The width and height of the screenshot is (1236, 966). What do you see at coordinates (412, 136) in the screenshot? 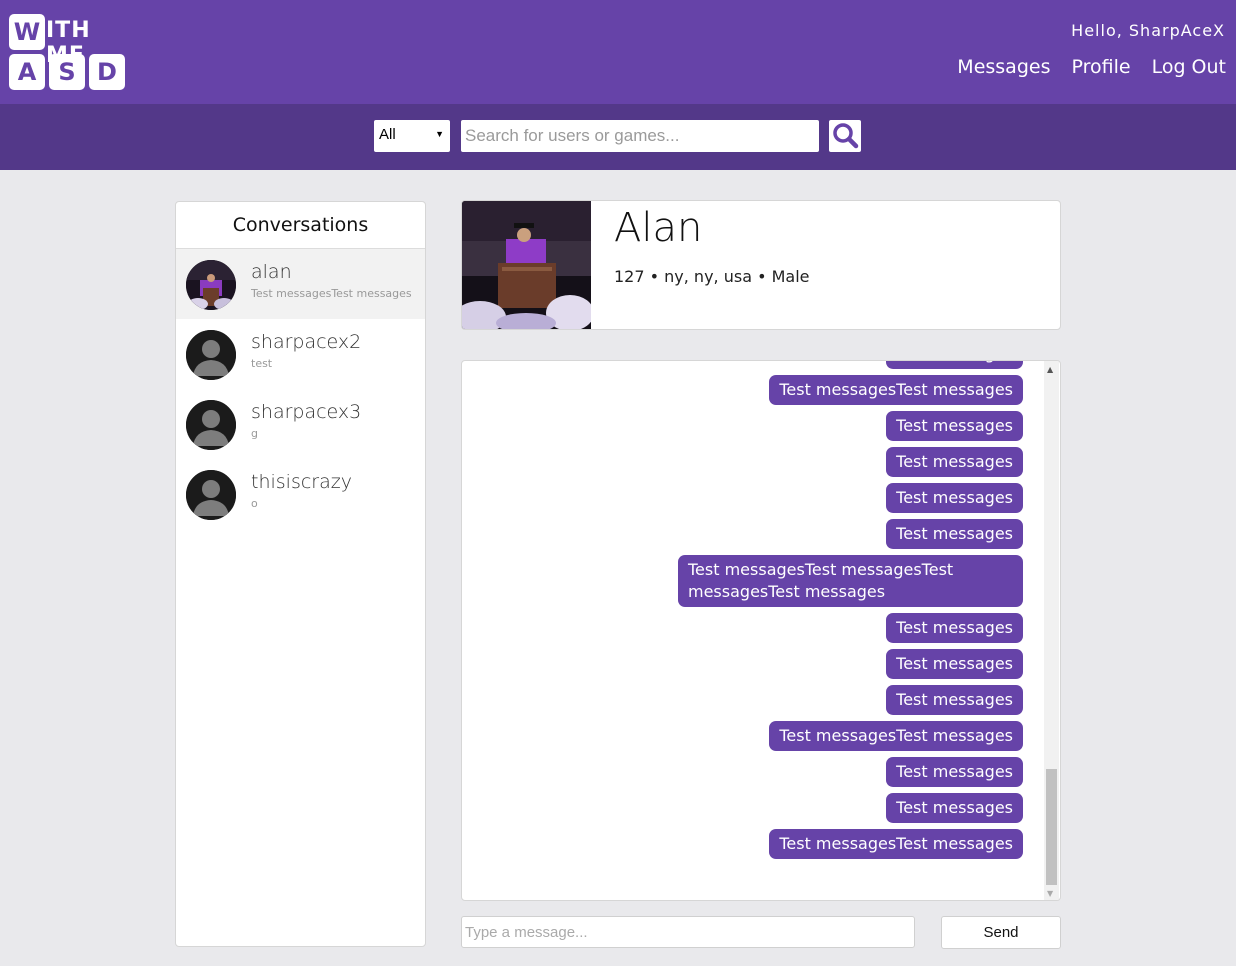
I see `category-select: All ▼` at bounding box center [412, 136].